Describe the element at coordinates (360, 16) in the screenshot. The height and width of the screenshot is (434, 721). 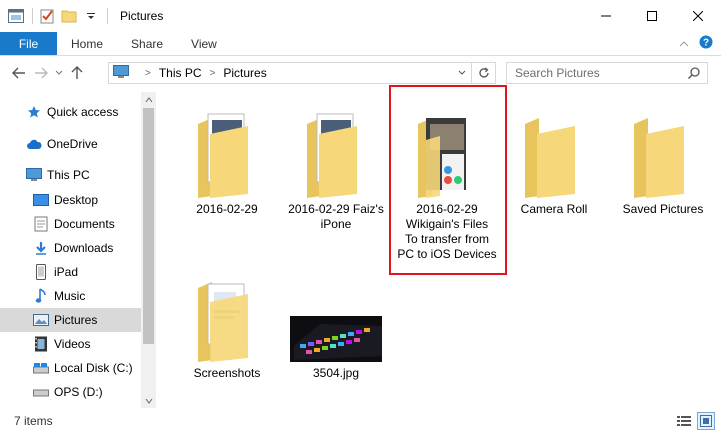
I see `title-bar: Pictures` at that location.